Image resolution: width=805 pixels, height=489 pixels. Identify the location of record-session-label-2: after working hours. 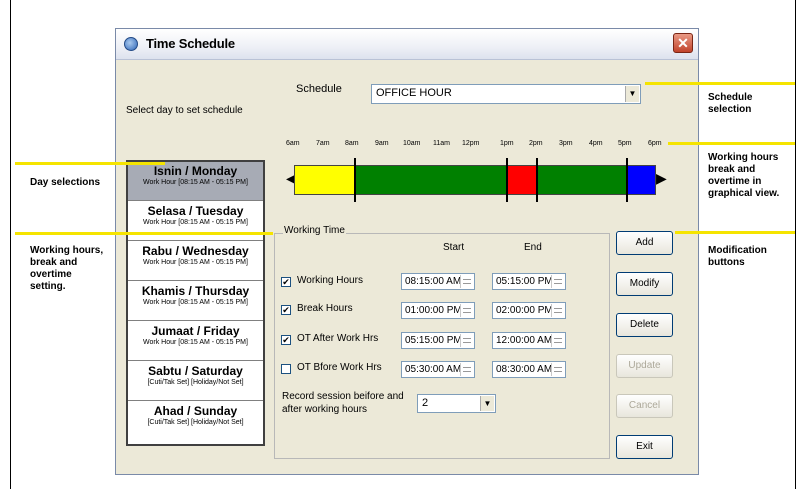
(325, 409).